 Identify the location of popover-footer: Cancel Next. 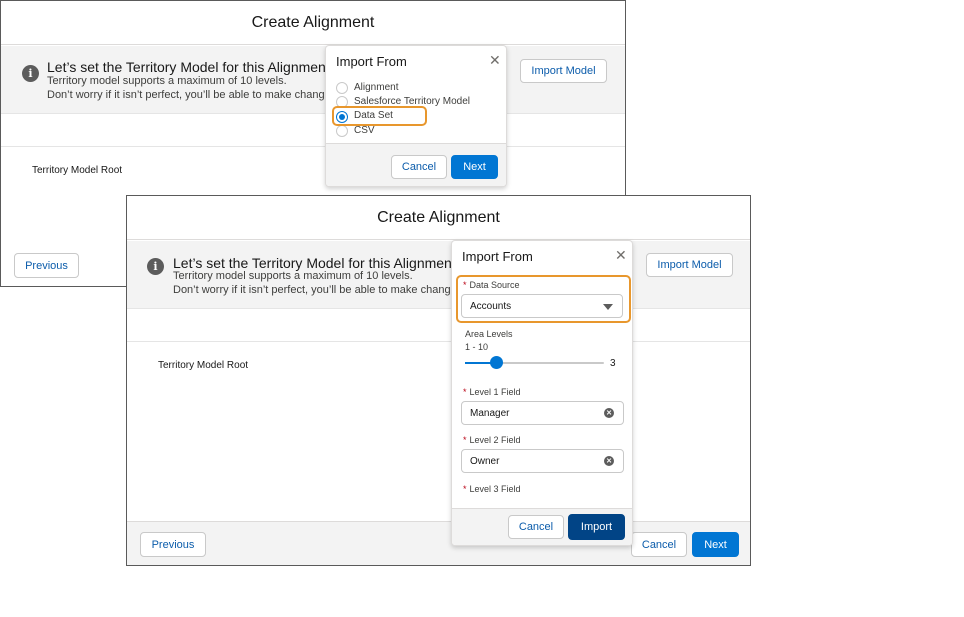
(416, 164).